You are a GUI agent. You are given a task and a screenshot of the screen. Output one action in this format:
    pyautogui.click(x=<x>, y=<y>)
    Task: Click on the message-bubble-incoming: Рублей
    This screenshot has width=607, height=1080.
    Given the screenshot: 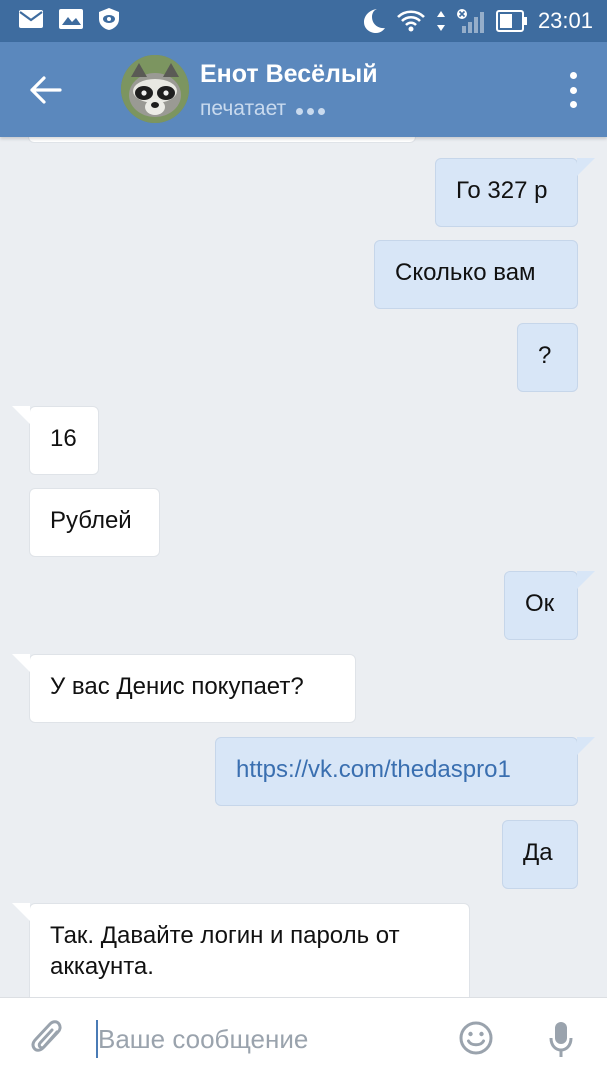 What is the action you would take?
    pyautogui.click(x=94, y=522)
    